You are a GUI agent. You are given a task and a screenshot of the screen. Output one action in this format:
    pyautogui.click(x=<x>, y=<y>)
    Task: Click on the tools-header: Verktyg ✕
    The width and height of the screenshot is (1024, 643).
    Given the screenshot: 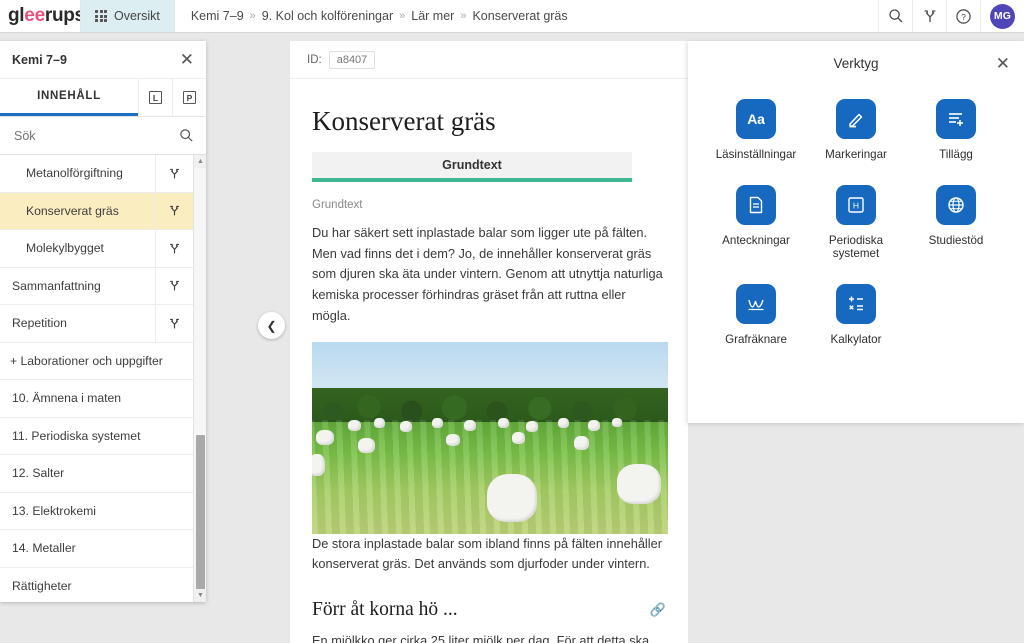 What is the action you would take?
    pyautogui.click(x=856, y=63)
    